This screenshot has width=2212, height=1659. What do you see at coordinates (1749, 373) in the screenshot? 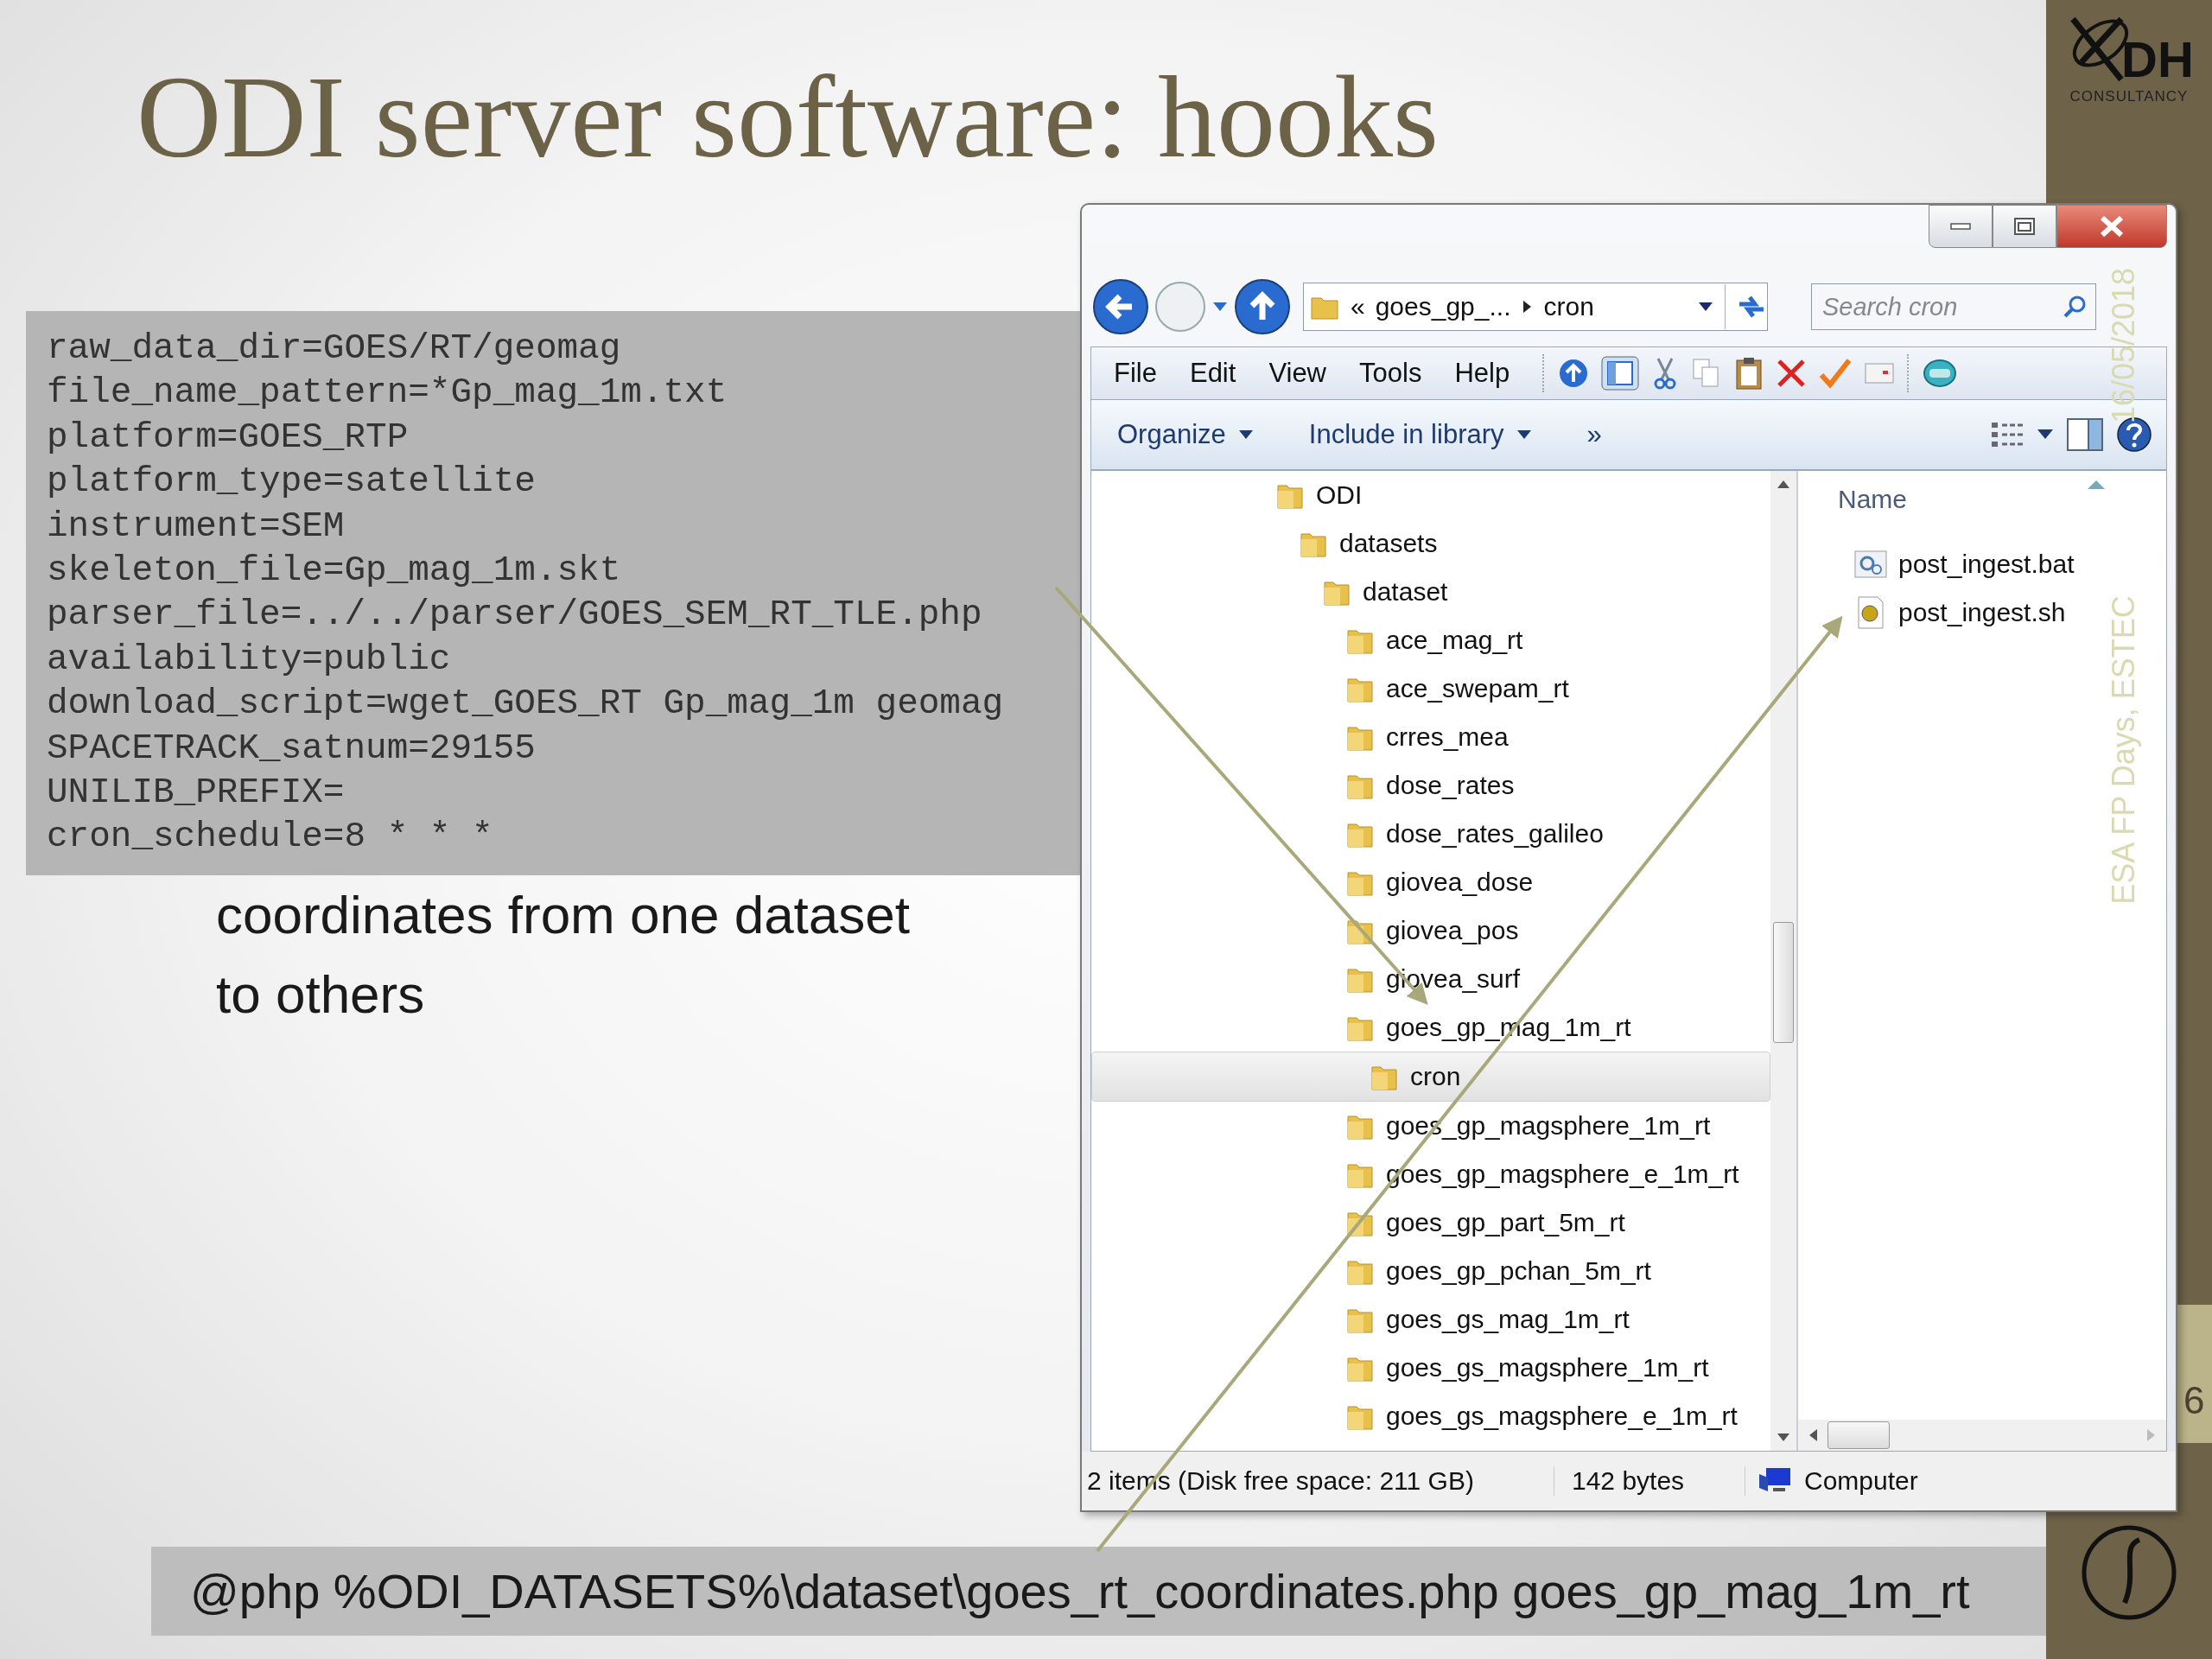
I see `paste-icon` at bounding box center [1749, 373].